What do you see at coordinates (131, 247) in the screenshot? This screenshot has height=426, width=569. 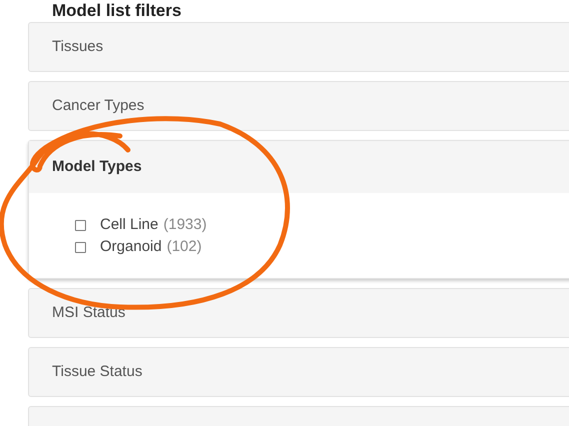 I see `option-label: Organoid` at bounding box center [131, 247].